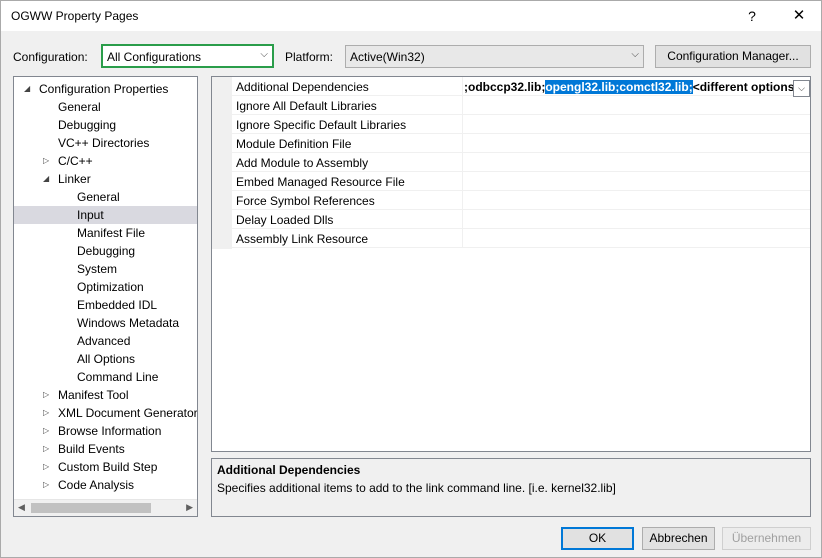 The width and height of the screenshot is (822, 558). What do you see at coordinates (799, 16) in the screenshot?
I see `close-icon: ✕` at bounding box center [799, 16].